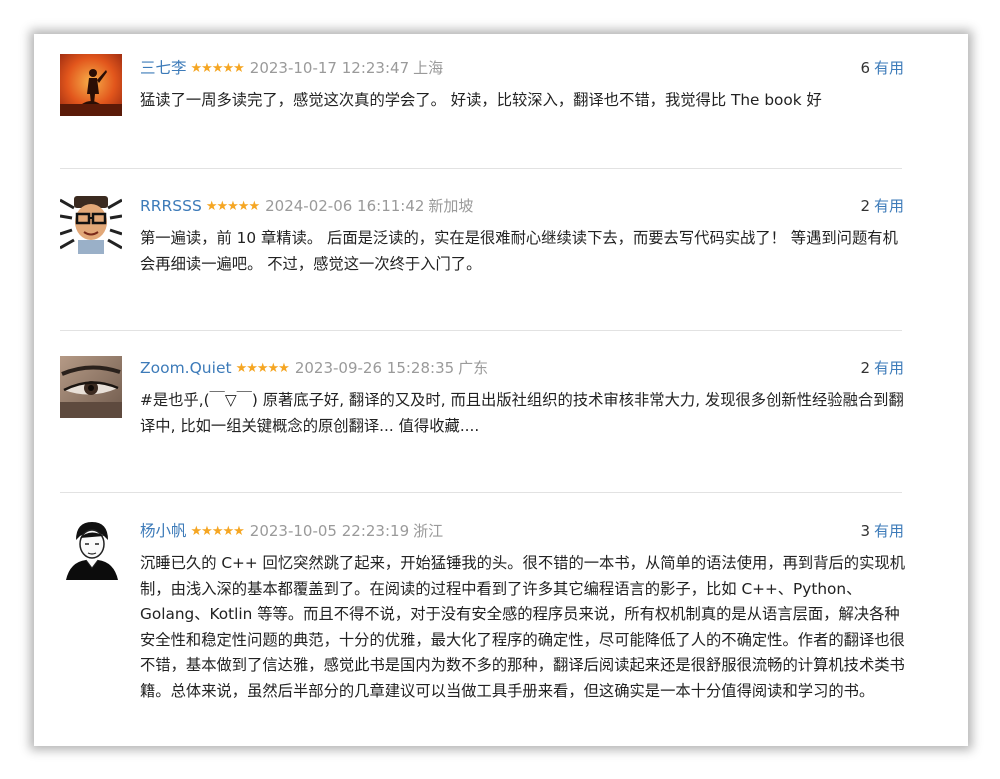  What do you see at coordinates (186, 368) in the screenshot?
I see `author-link: Zoom.Quiet` at bounding box center [186, 368].